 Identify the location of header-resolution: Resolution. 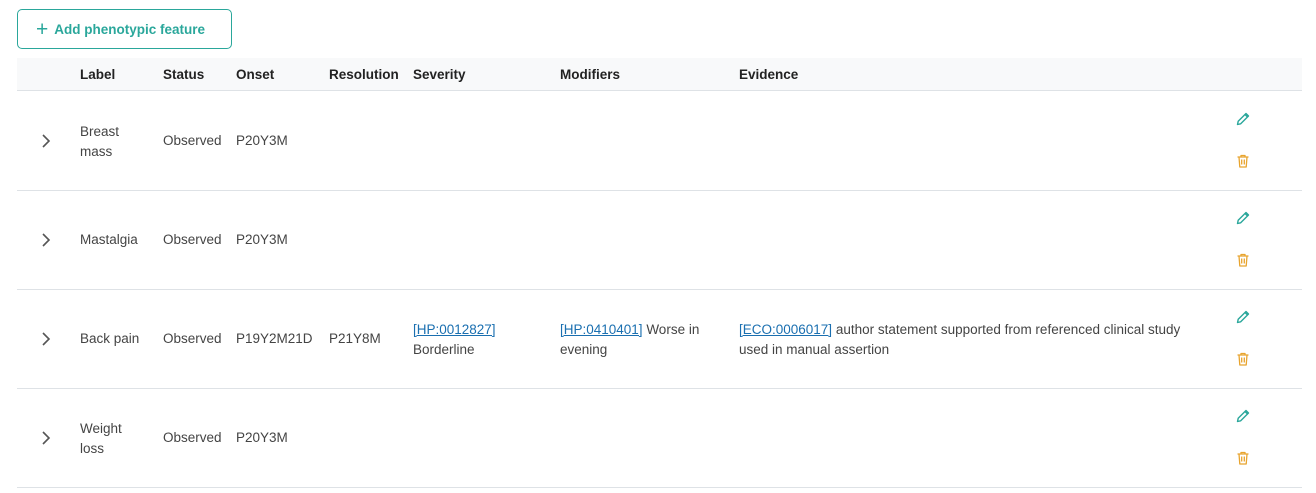
(364, 74).